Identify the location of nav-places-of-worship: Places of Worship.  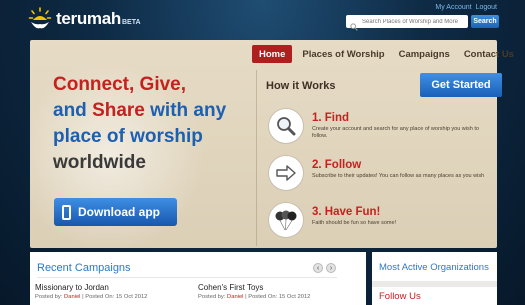
(343, 54).